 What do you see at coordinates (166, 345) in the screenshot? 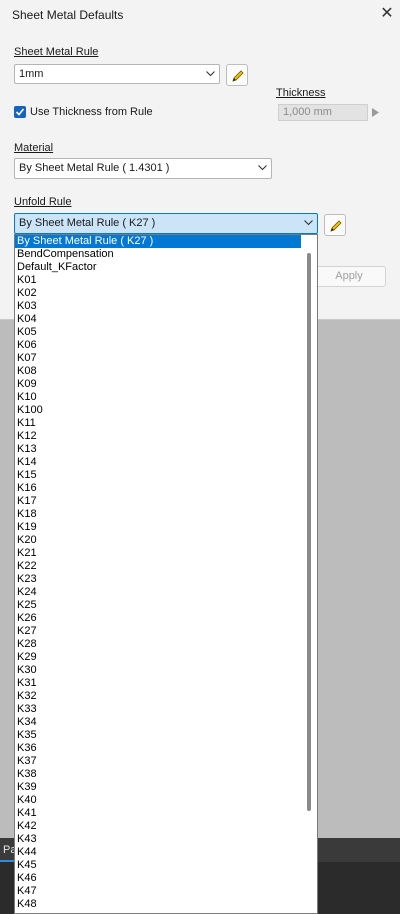
I see `list-item: K06` at bounding box center [166, 345].